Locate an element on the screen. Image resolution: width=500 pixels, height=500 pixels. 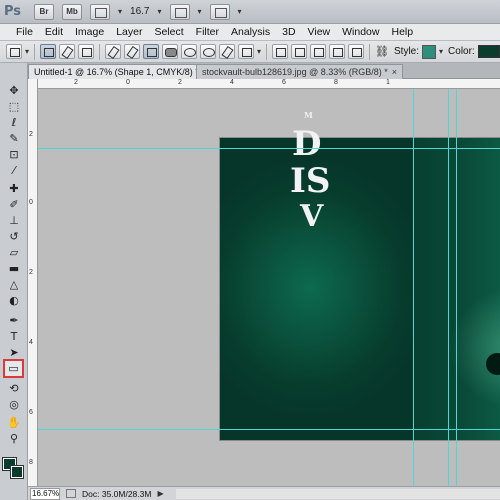
path-selection-tool-icon: ➤ is located at coordinates (14, 352).